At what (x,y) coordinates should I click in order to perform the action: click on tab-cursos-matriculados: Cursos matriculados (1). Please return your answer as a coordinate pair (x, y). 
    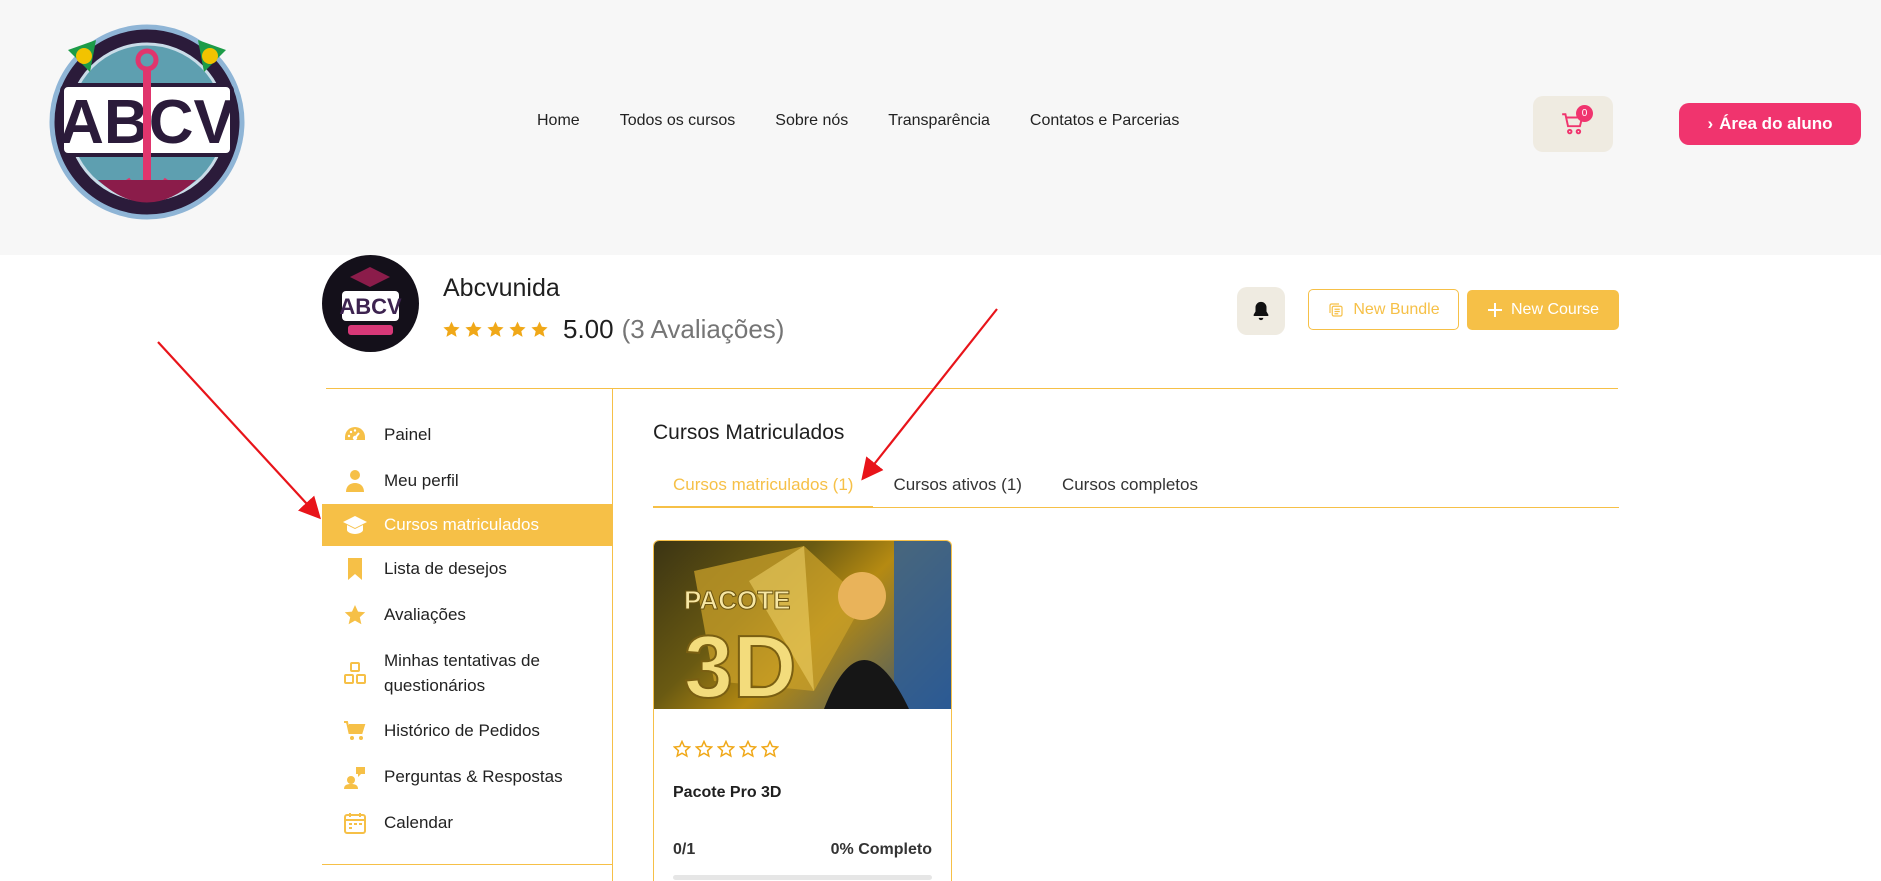
    Looking at the image, I should click on (763, 486).